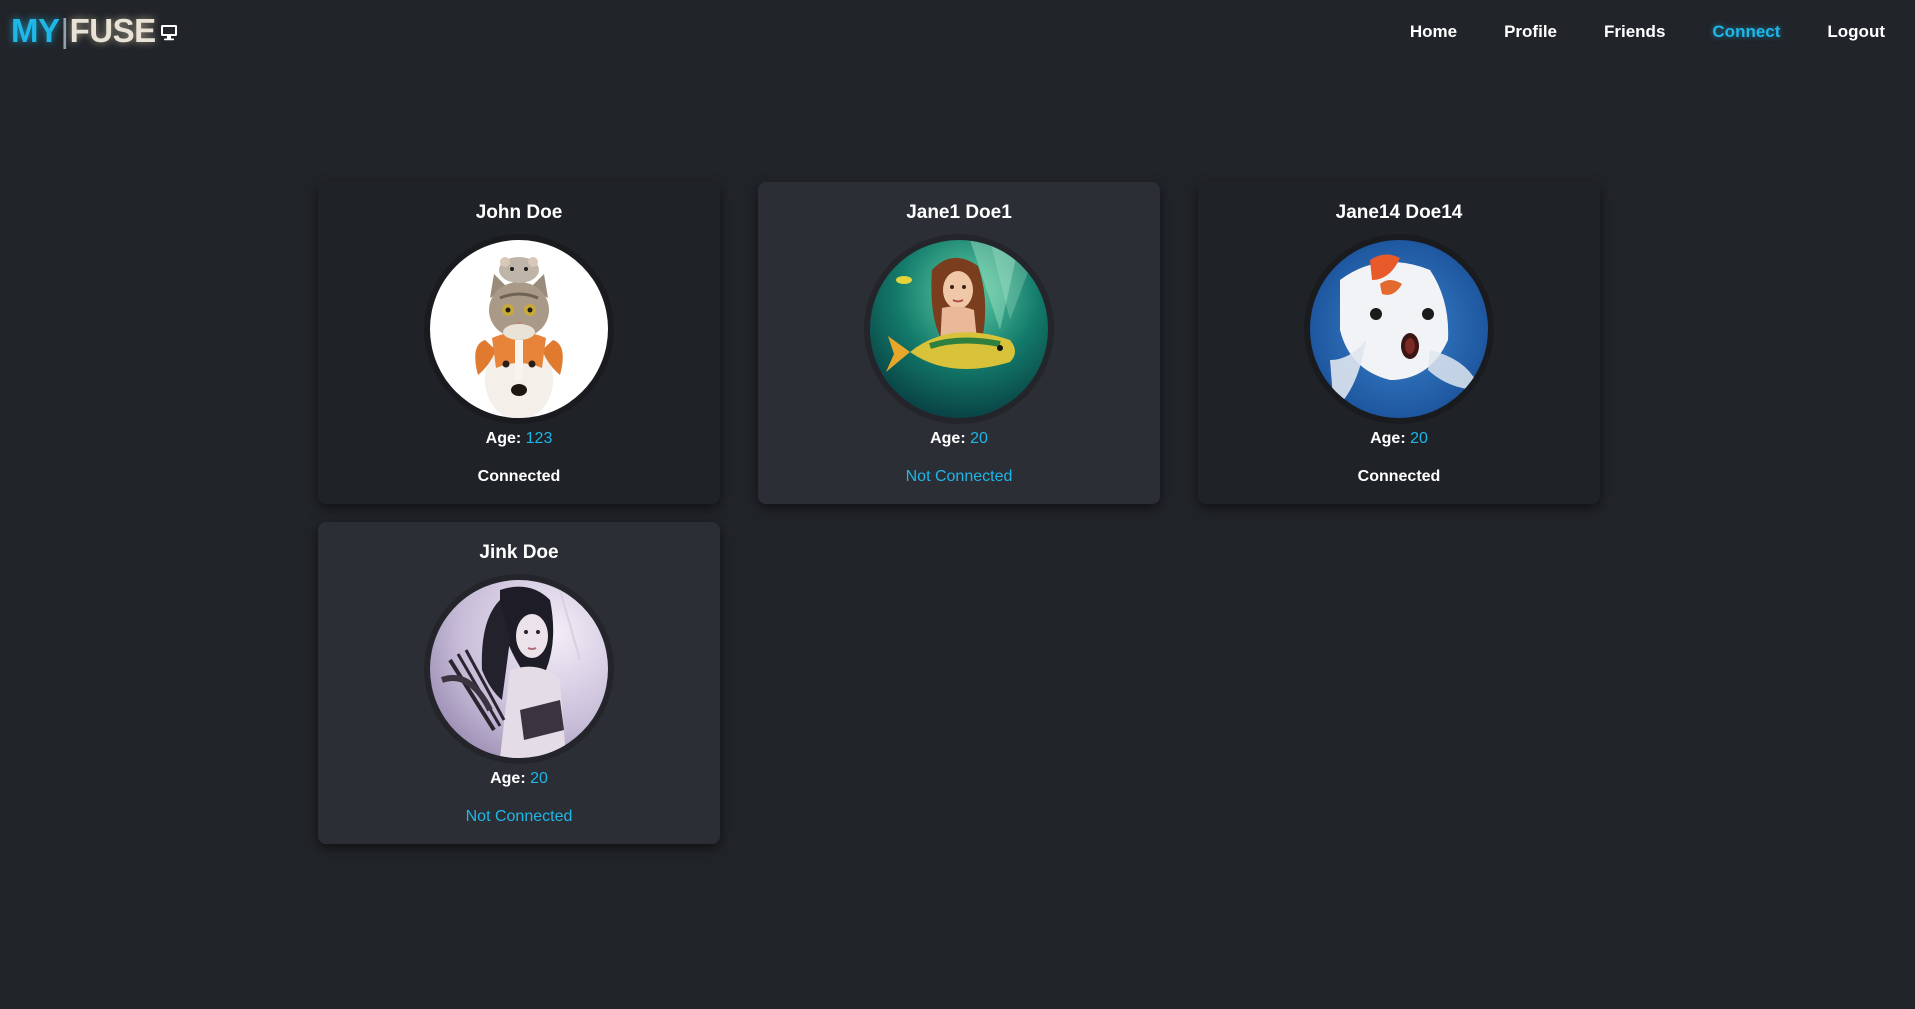  Describe the element at coordinates (519, 212) in the screenshot. I see `user-name: John Doe` at that location.